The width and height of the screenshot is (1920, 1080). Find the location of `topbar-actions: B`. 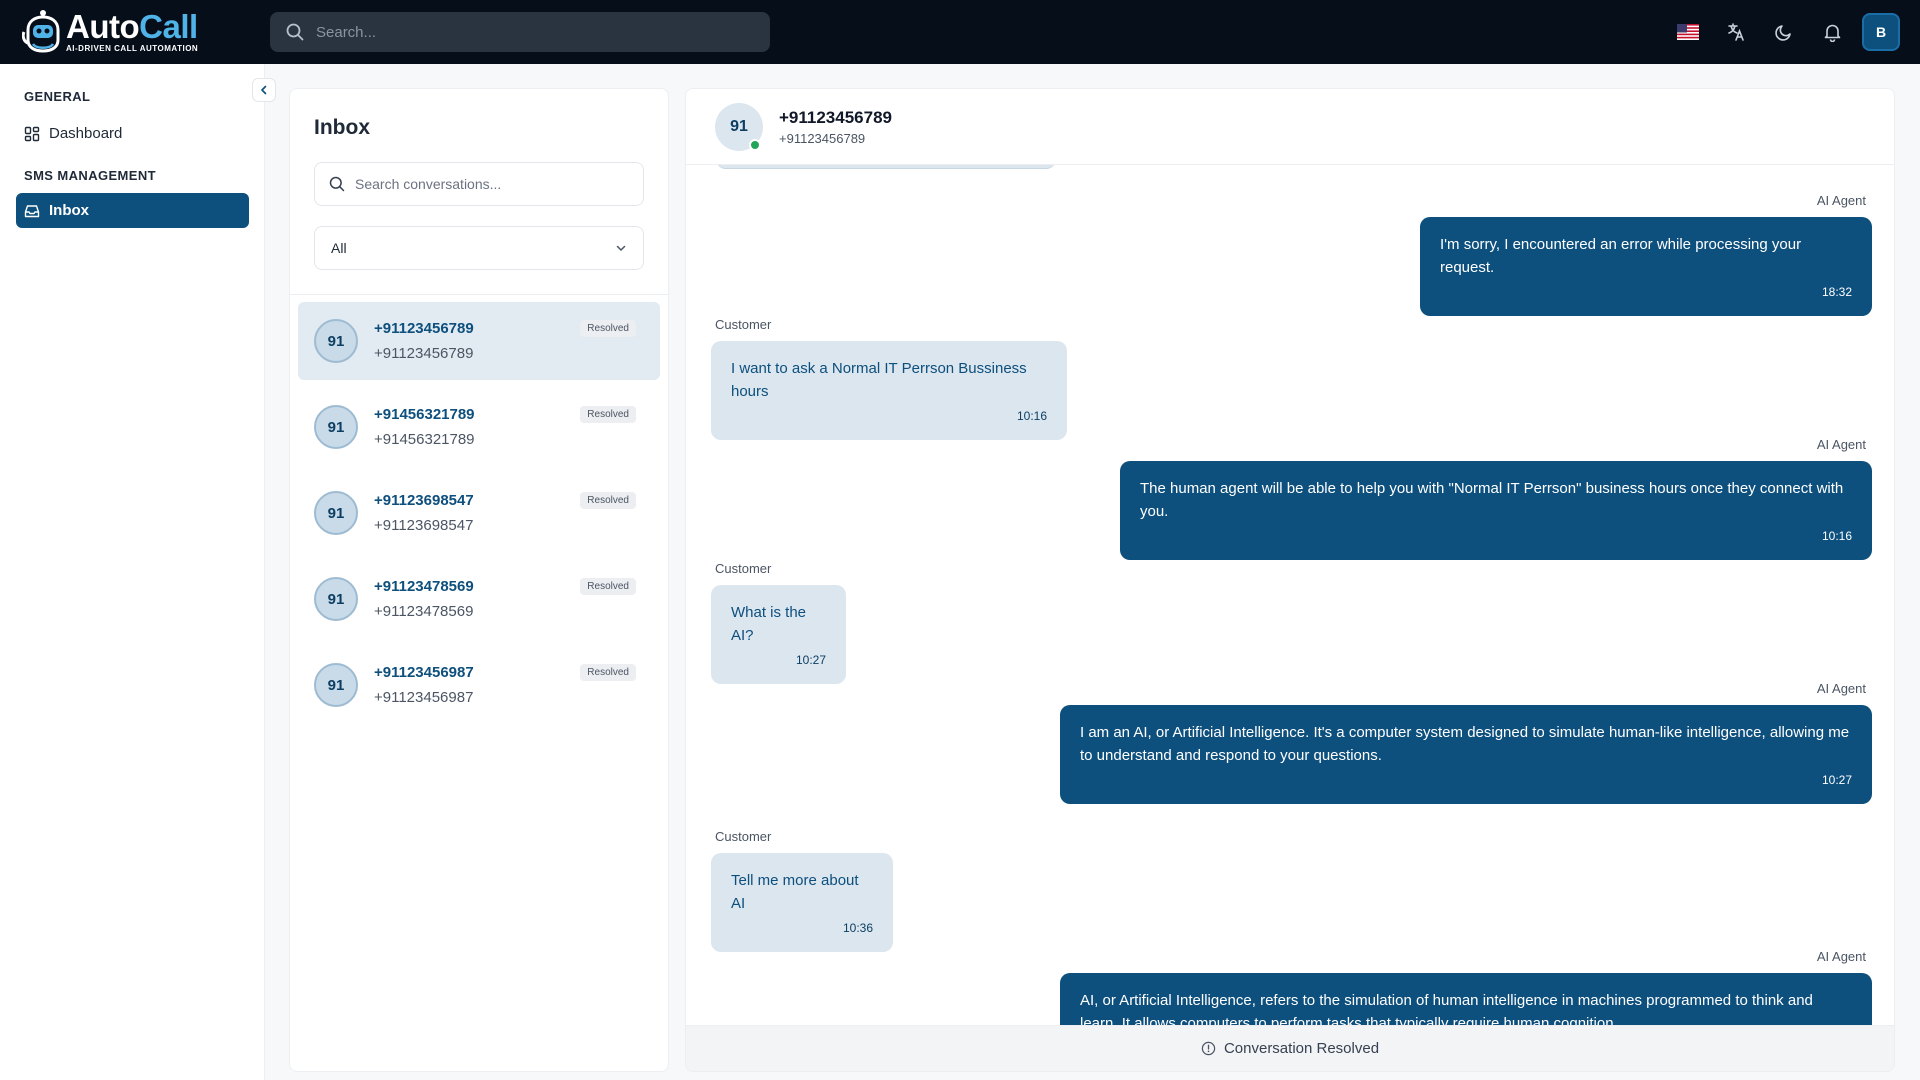

topbar-actions: B is located at coordinates (1780, 32).